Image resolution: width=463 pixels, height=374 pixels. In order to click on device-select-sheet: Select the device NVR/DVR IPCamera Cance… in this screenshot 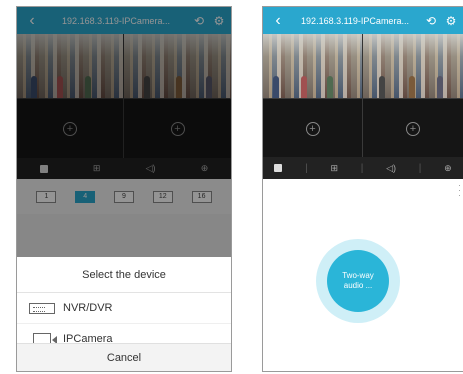, I will do `click(124, 314)`.